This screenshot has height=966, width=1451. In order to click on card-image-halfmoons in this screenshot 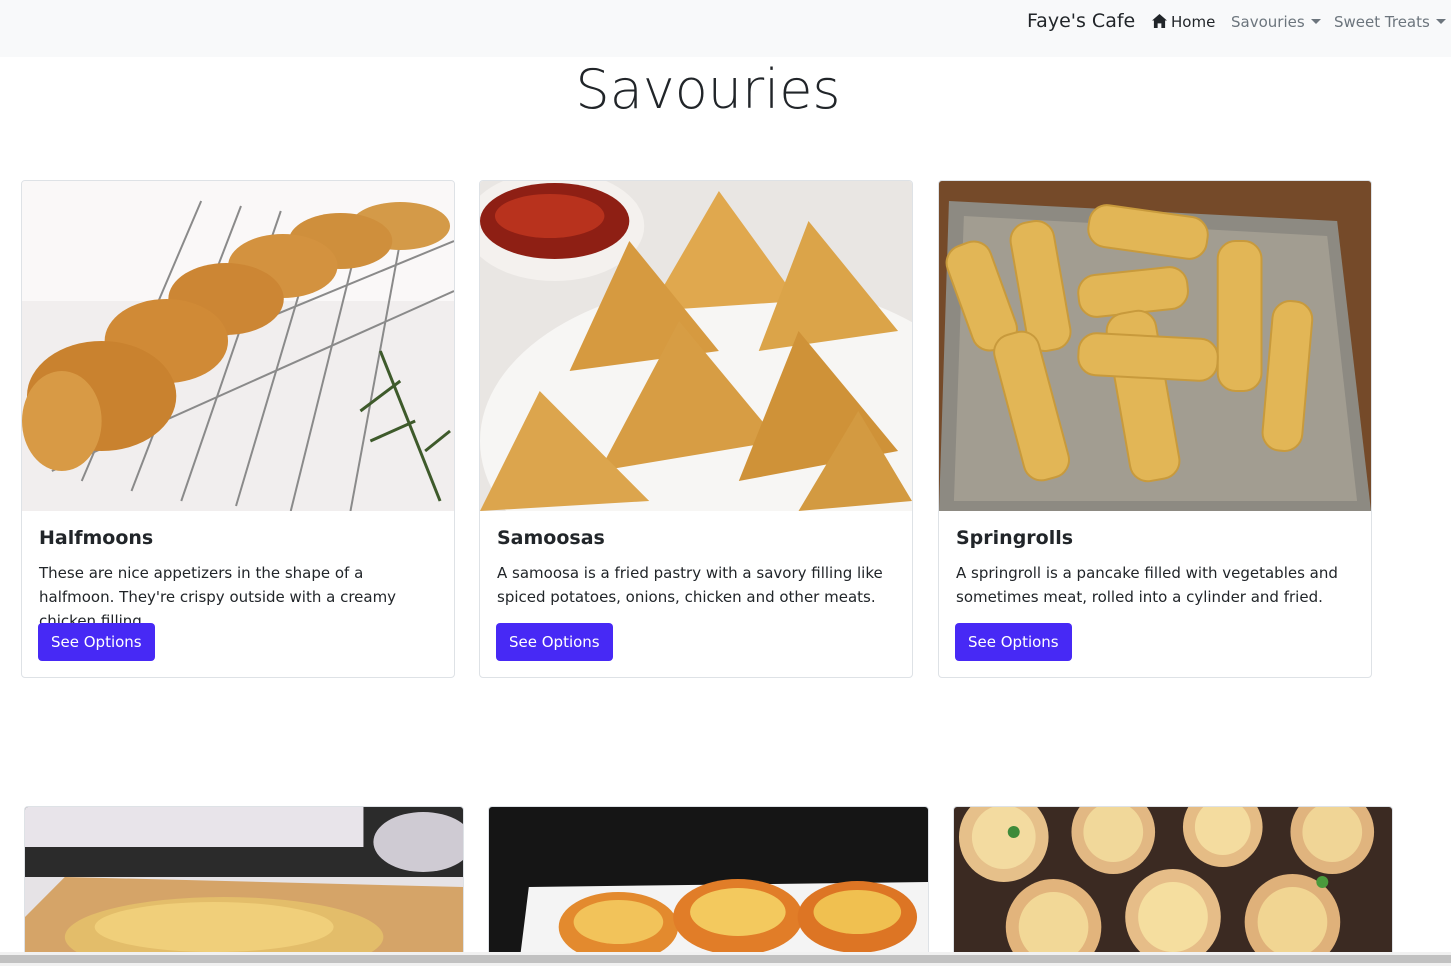, I will do `click(238, 346)`.